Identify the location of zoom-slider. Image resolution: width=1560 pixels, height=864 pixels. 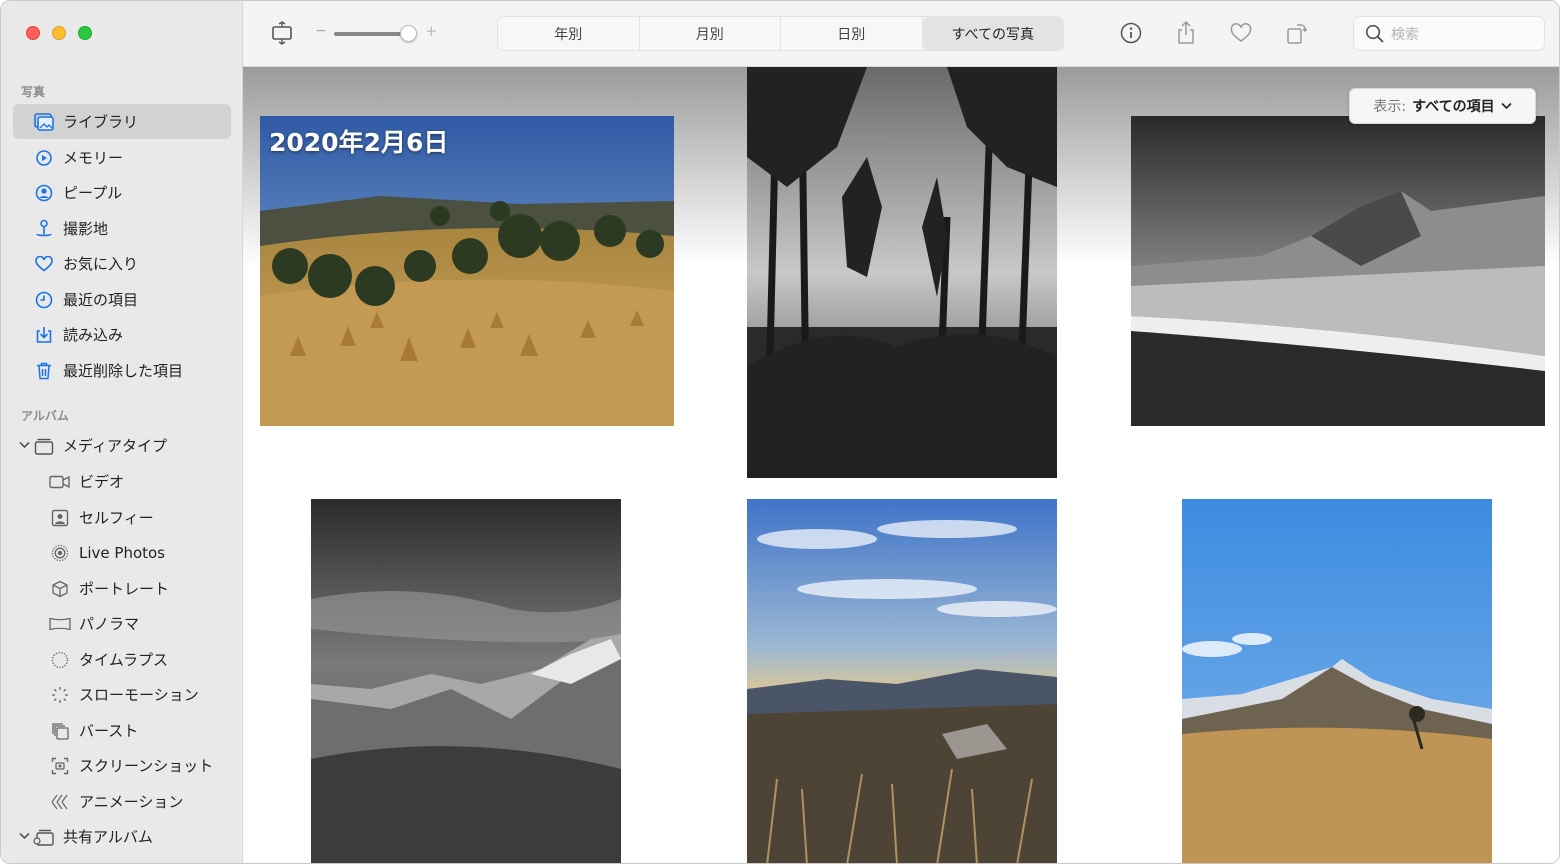
(375, 33).